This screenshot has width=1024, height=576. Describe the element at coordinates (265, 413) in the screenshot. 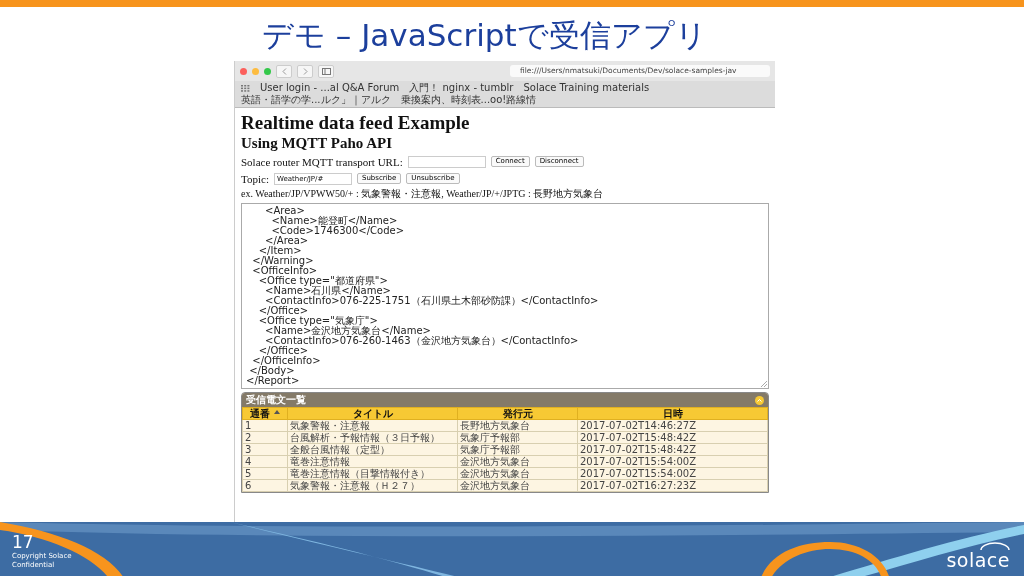

I see `column-header: 通番` at that location.